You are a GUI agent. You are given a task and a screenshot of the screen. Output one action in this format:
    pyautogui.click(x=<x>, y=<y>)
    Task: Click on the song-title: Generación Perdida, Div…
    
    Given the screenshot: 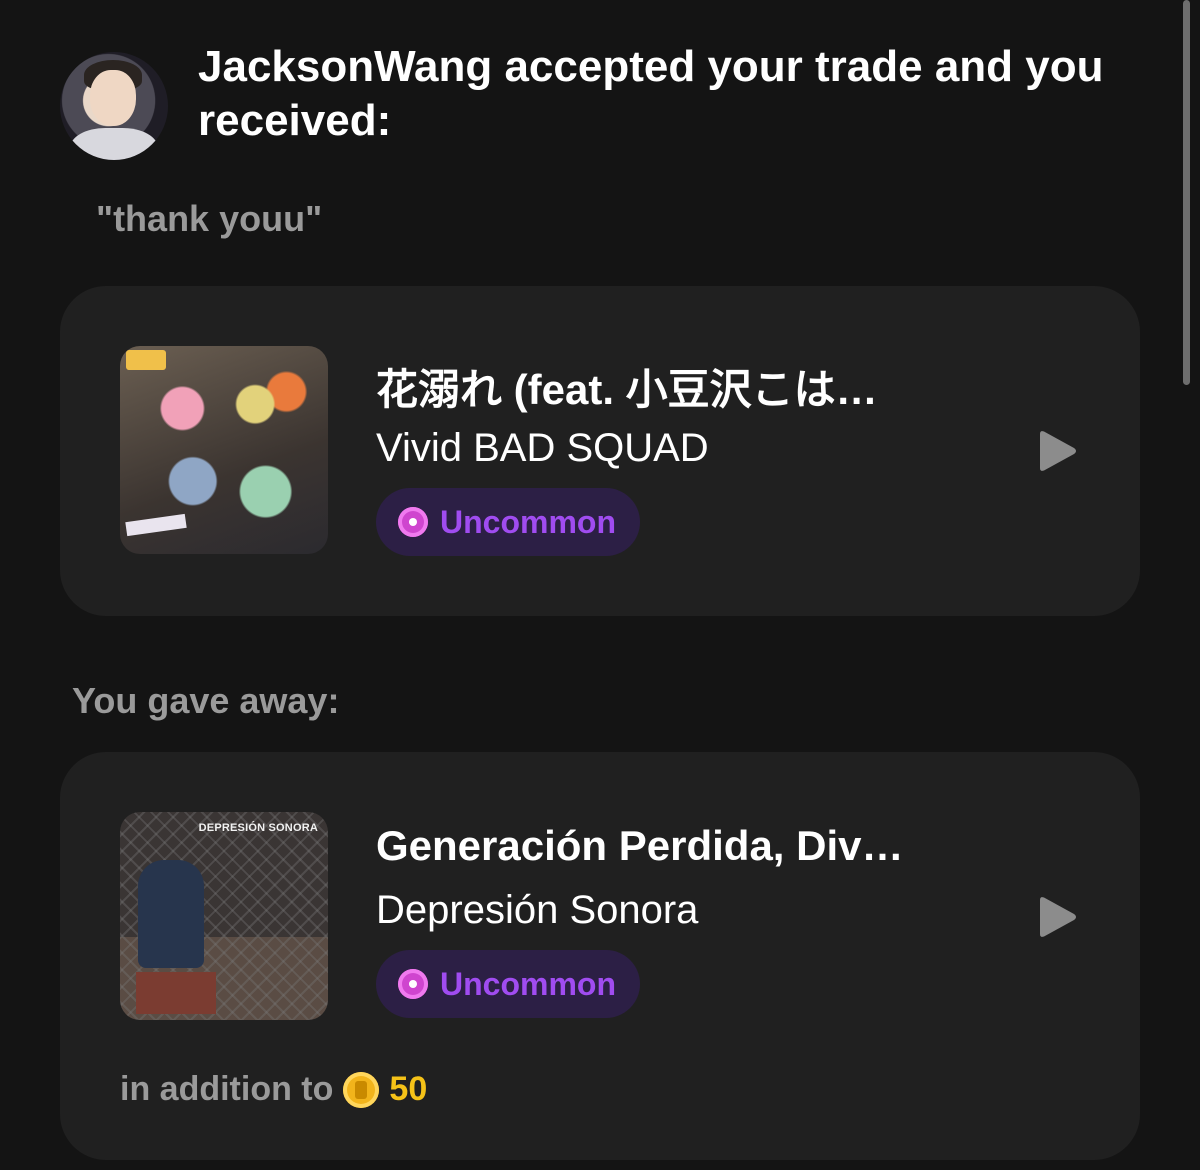 What is the action you would take?
    pyautogui.click(x=640, y=845)
    